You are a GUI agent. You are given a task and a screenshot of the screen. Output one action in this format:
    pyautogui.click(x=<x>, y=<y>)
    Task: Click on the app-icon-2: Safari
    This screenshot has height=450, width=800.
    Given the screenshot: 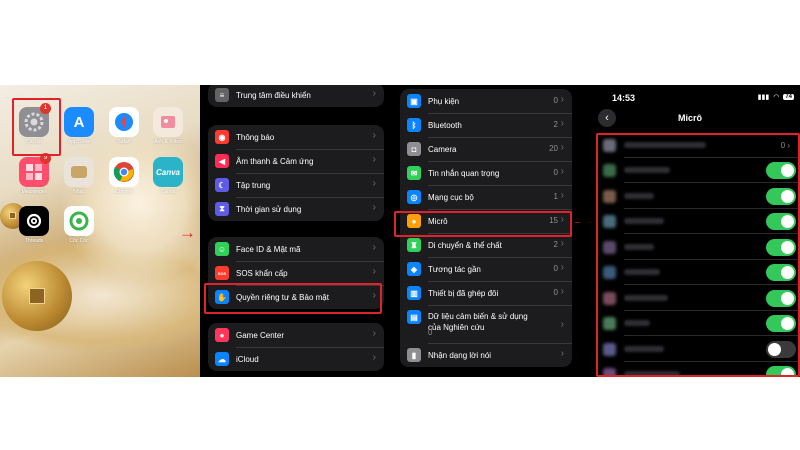 What is the action you would take?
    pyautogui.click(x=124, y=126)
    